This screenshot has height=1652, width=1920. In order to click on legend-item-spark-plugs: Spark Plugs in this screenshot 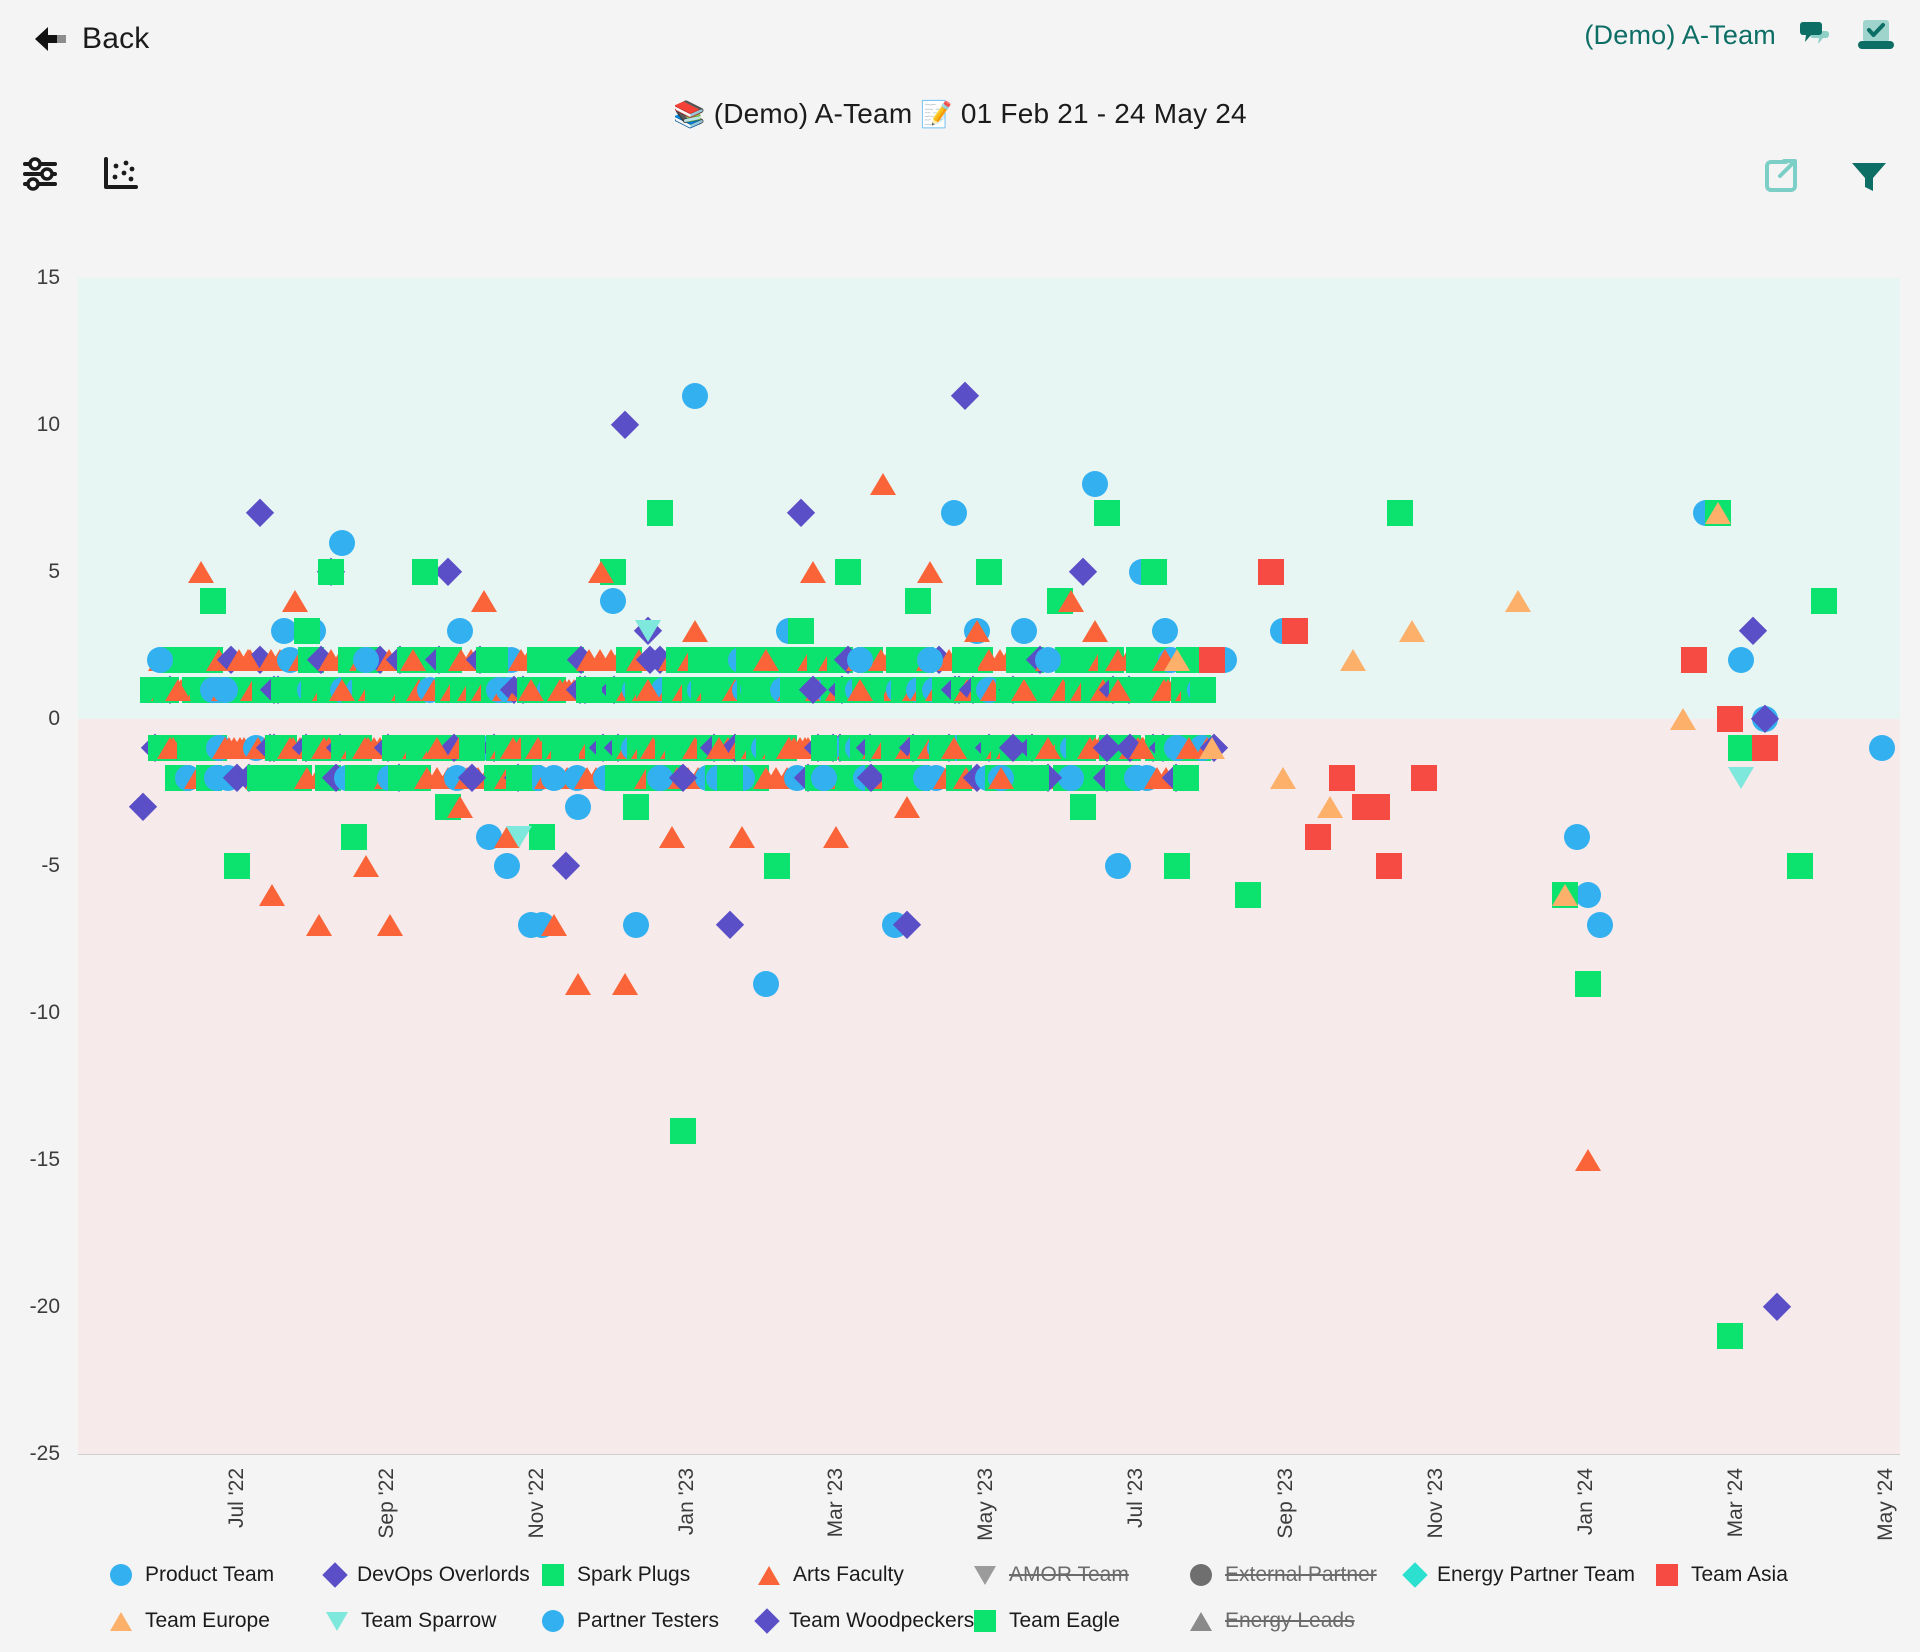, I will do `click(650, 1575)`.